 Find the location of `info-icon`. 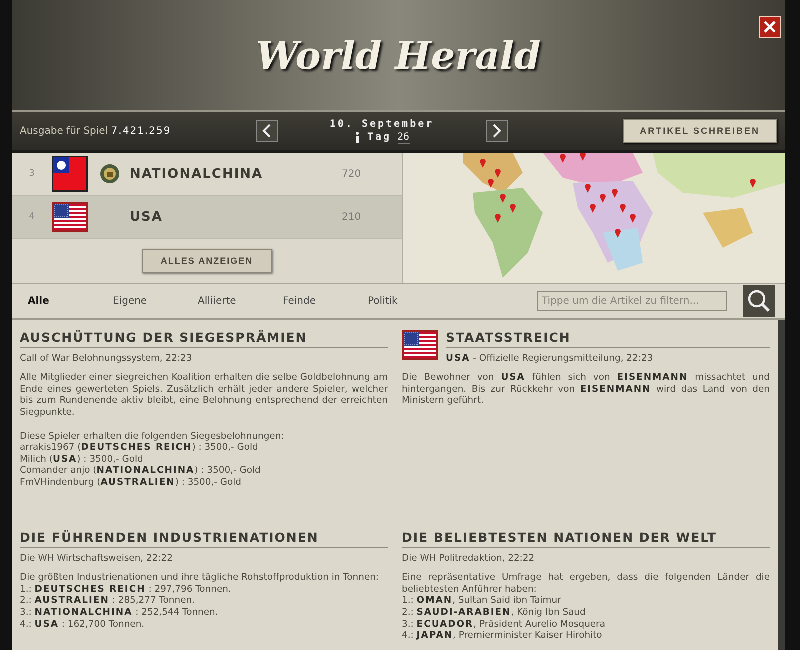

info-icon is located at coordinates (358, 137).